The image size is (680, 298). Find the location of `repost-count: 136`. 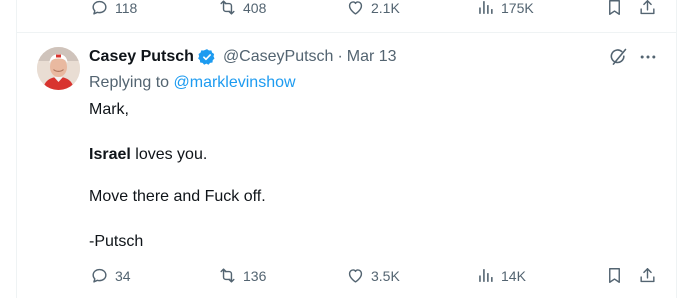

repost-count: 136 is located at coordinates (255, 275).